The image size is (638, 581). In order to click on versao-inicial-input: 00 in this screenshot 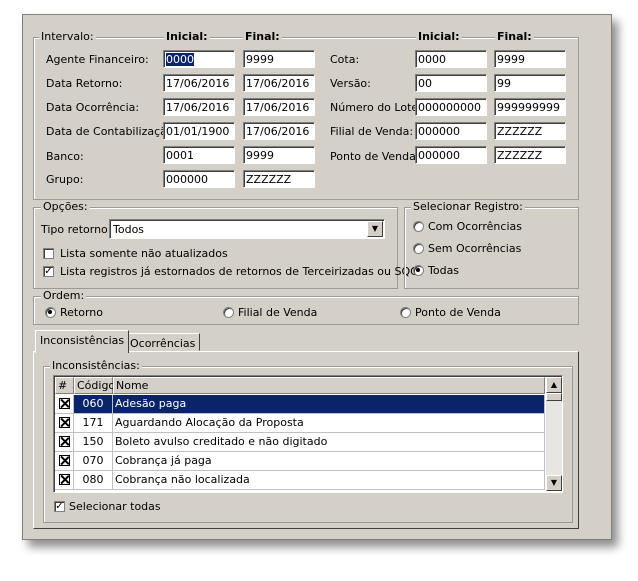, I will do `click(451, 83)`.